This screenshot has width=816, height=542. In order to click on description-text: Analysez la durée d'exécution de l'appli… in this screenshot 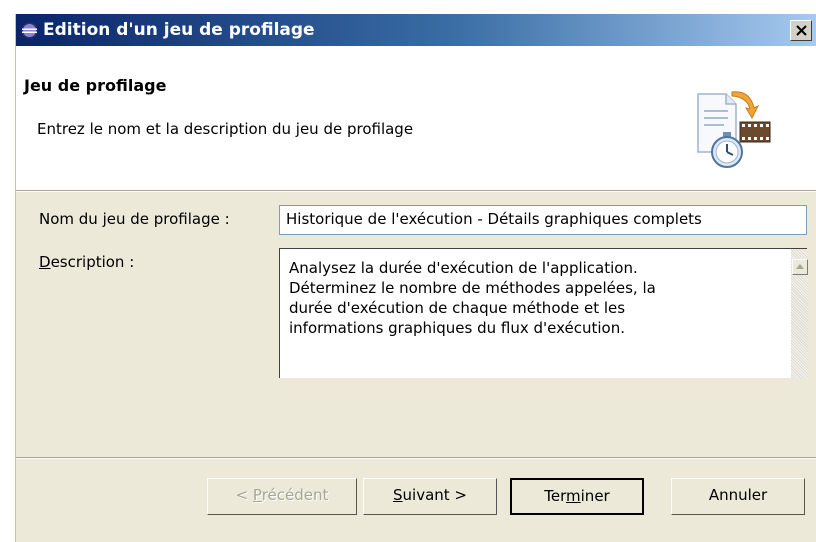, I will do `click(524, 298)`.